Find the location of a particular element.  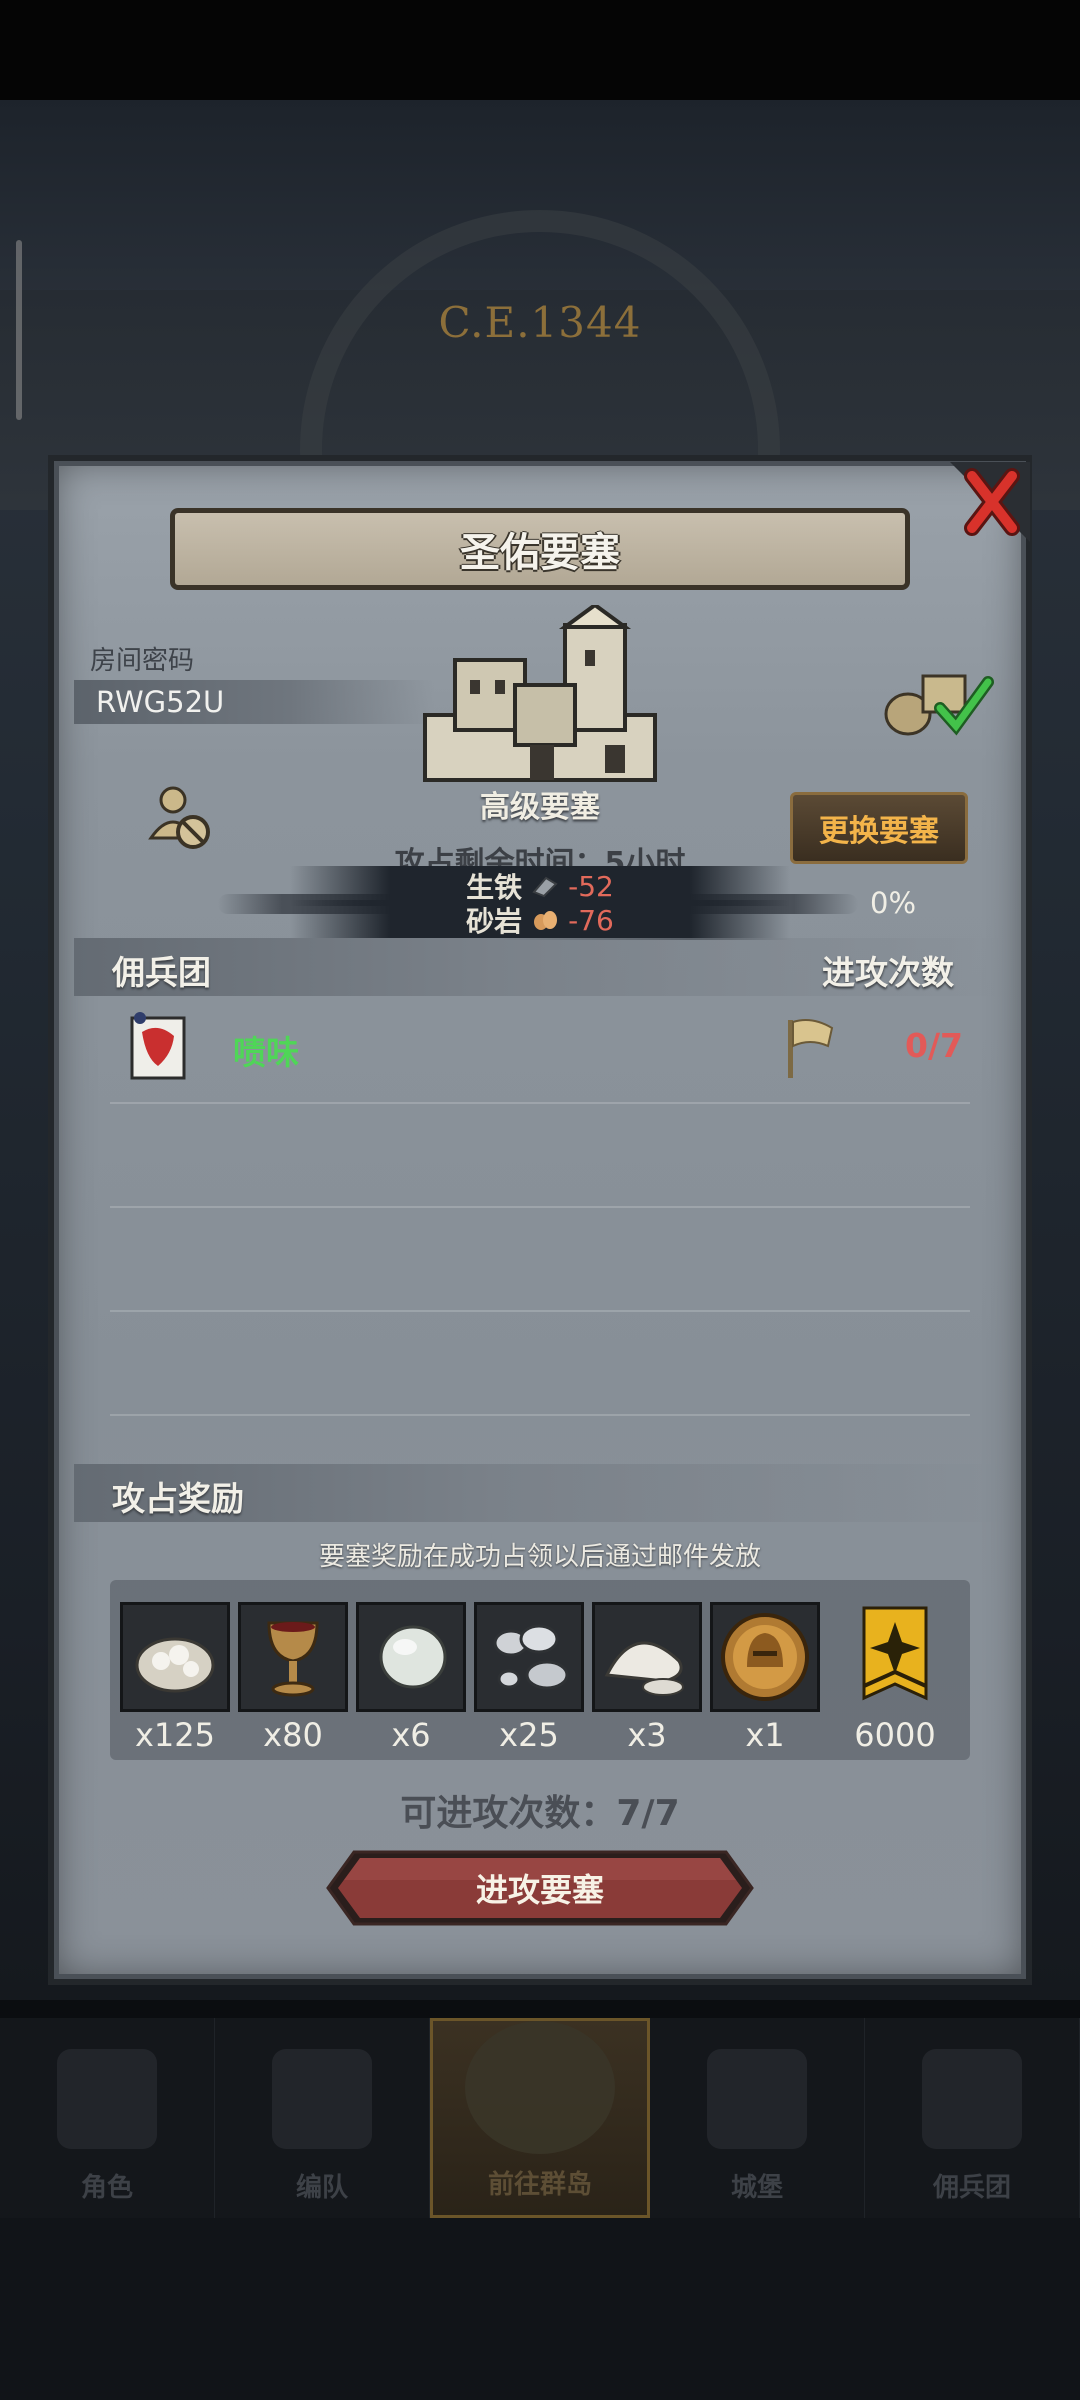

reward-item-goblet is located at coordinates (293, 1657).